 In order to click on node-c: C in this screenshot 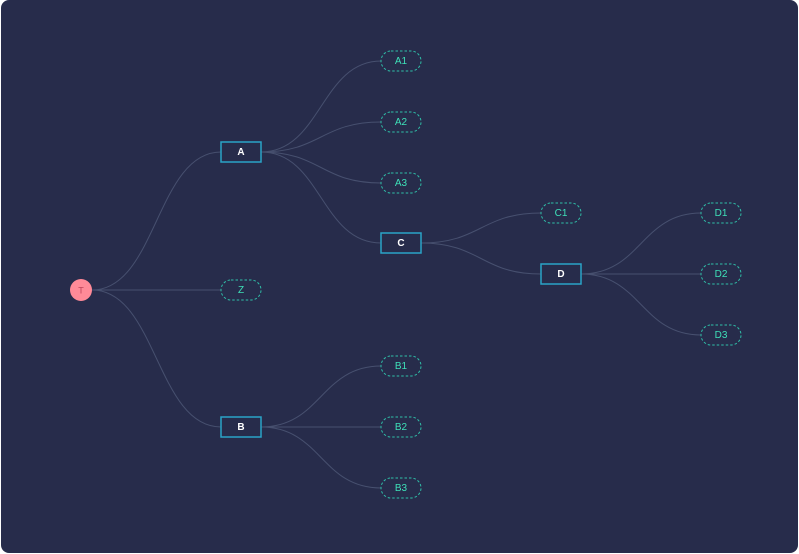, I will do `click(401, 243)`.